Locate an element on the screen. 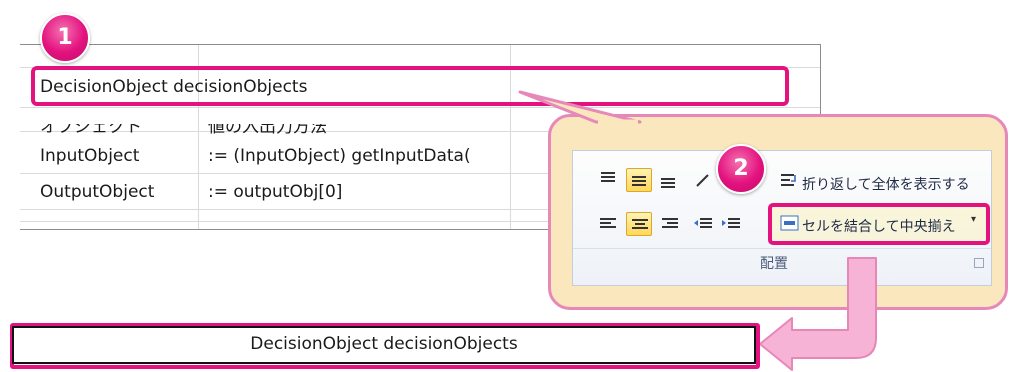  merged-cell-text: DecisionObject decisionObjects is located at coordinates (384, 344).